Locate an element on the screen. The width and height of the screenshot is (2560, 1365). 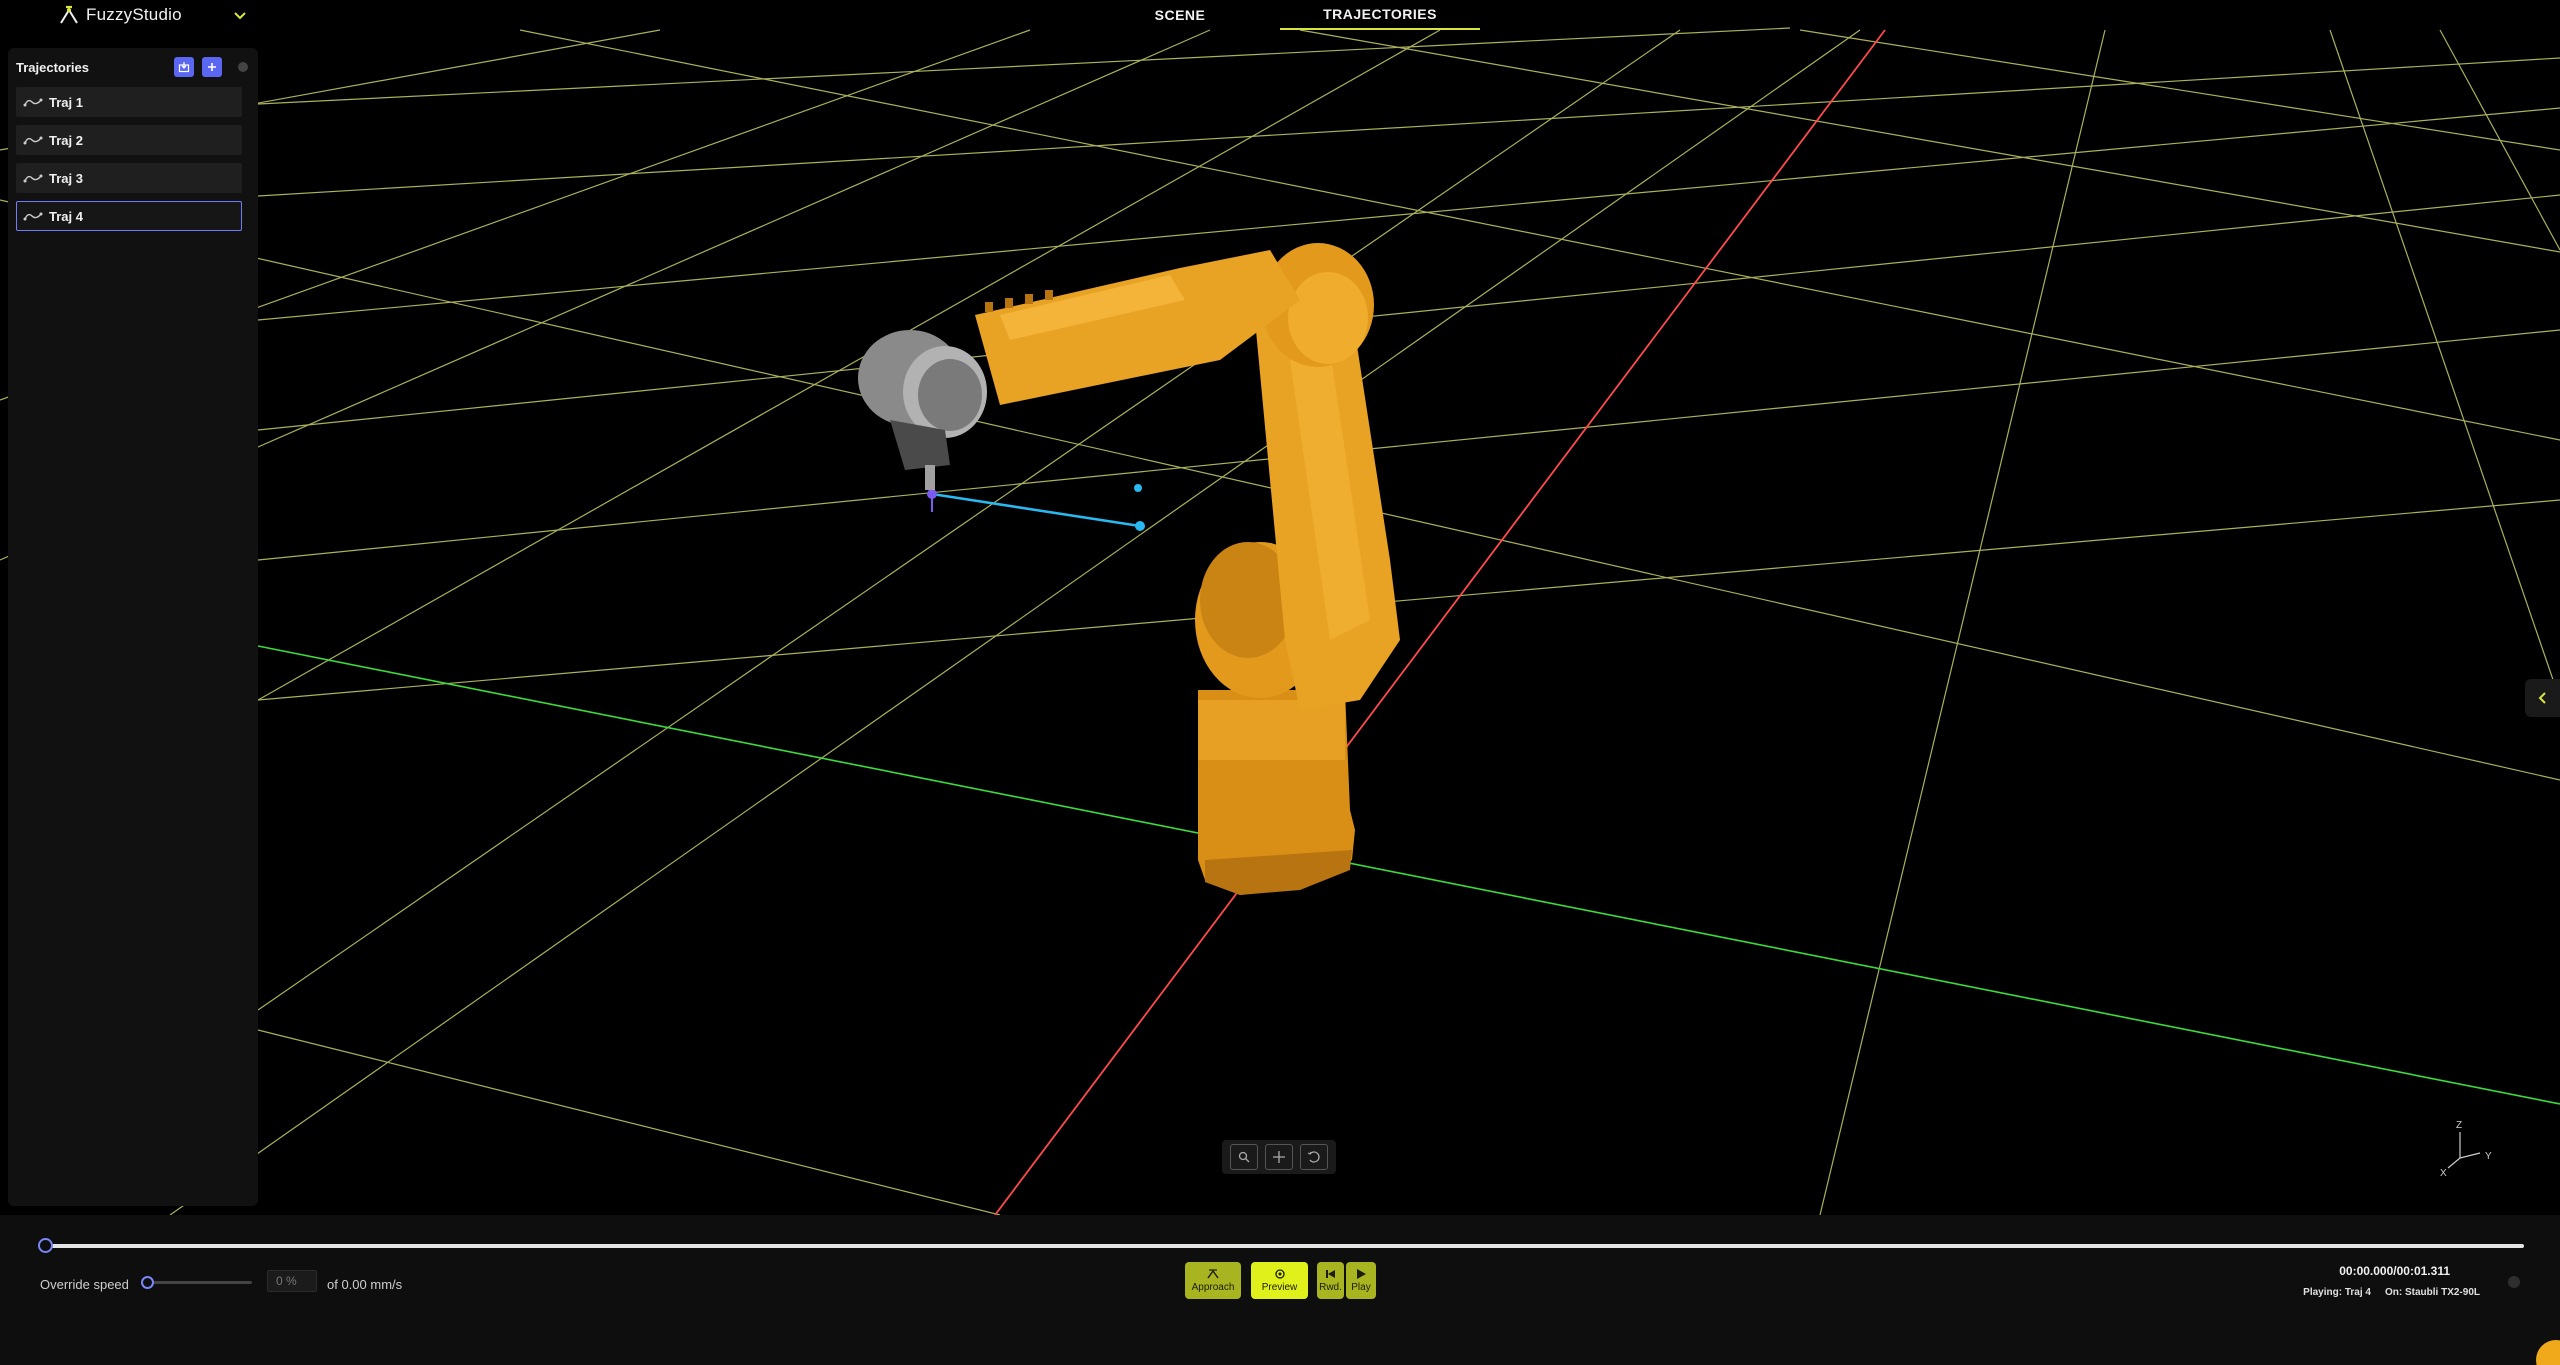
tab-trajectories-label: TRAJECTORIES is located at coordinates (1380, 14).